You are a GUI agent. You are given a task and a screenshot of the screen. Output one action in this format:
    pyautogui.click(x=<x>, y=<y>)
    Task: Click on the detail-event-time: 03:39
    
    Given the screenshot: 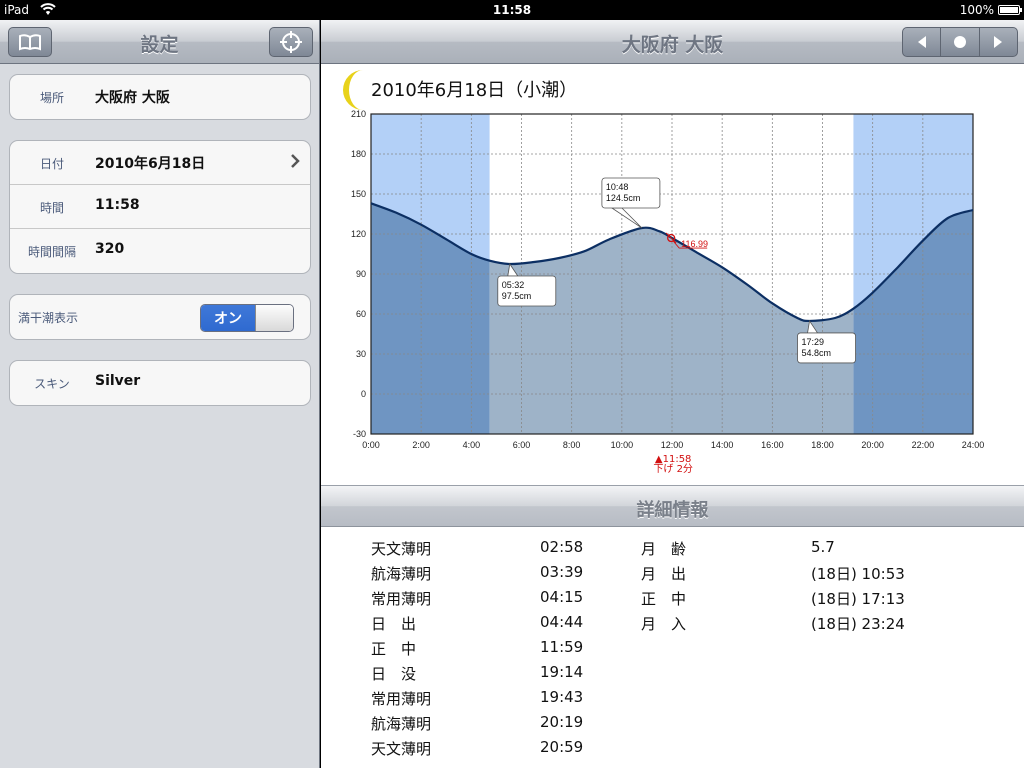 What is the action you would take?
    pyautogui.click(x=562, y=572)
    